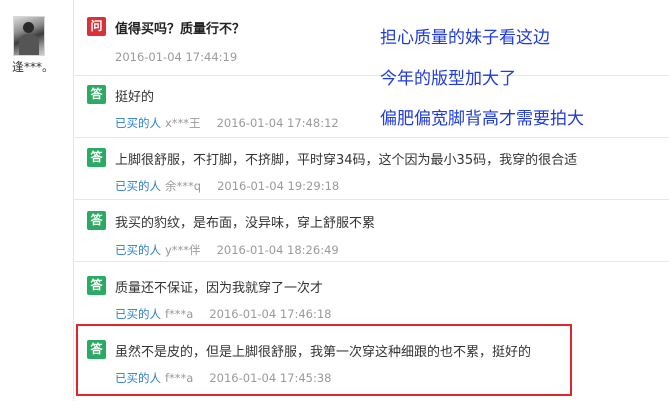  What do you see at coordinates (176, 57) in the screenshot?
I see `question-date: 2016-01-04 17:44:19` at bounding box center [176, 57].